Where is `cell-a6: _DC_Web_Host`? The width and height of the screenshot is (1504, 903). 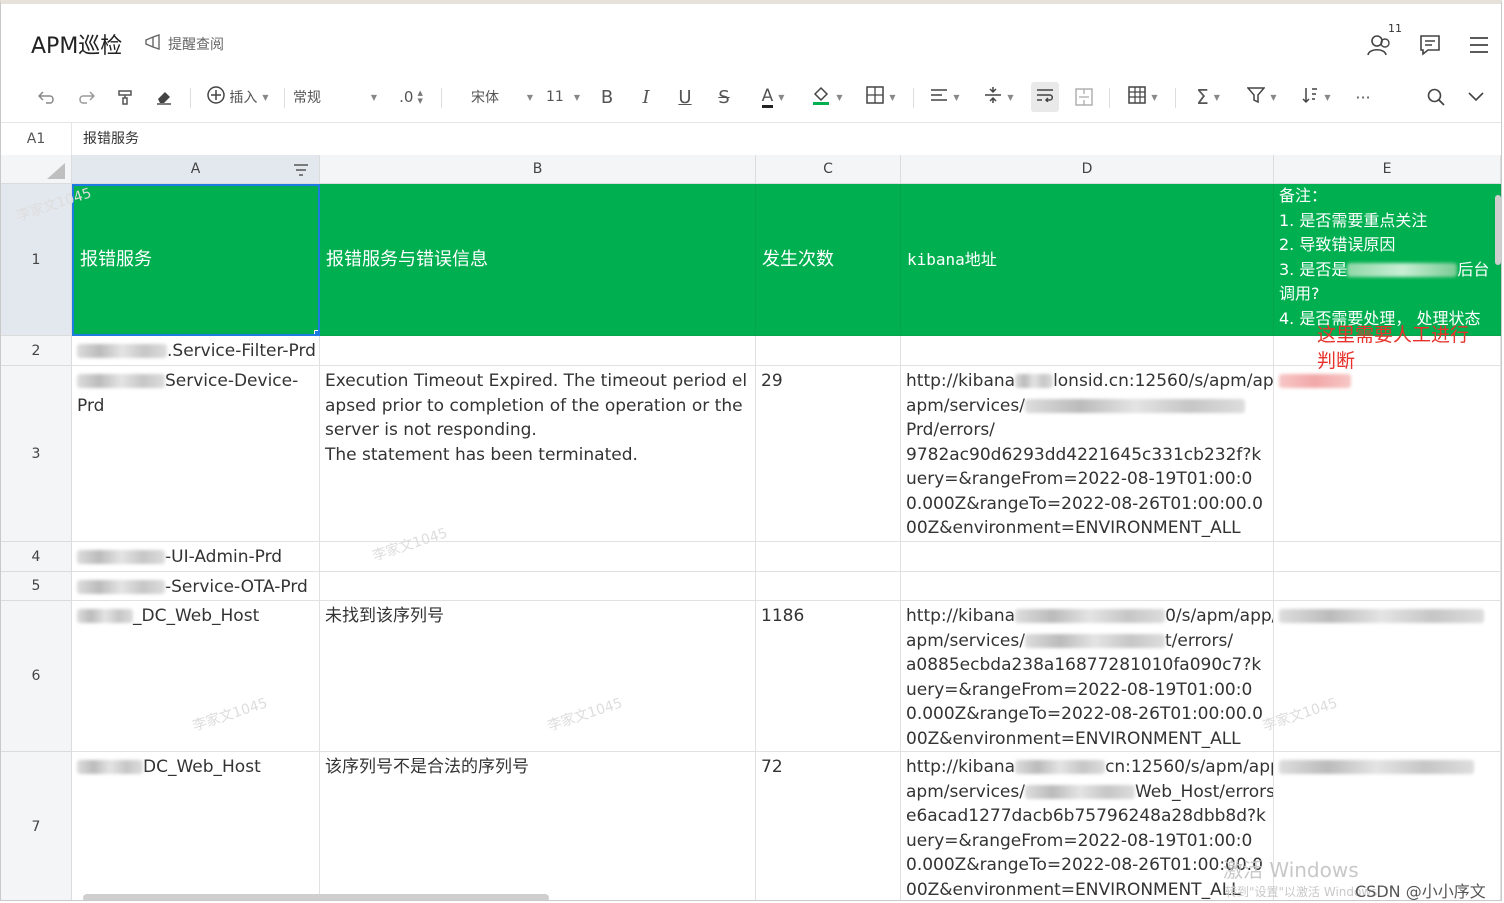 cell-a6: _DC_Web_Host is located at coordinates (196, 676).